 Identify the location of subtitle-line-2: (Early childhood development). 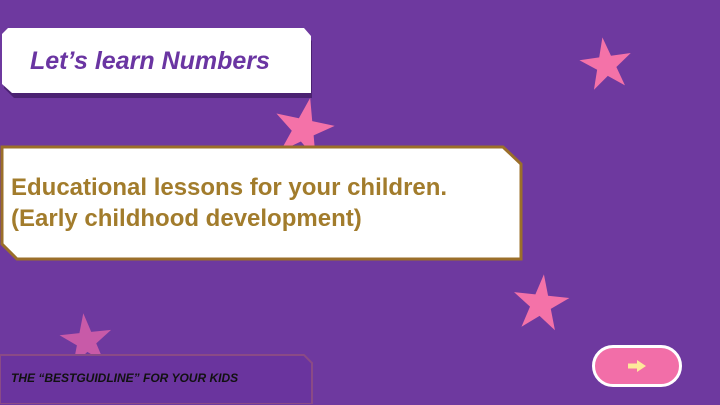
(186, 218).